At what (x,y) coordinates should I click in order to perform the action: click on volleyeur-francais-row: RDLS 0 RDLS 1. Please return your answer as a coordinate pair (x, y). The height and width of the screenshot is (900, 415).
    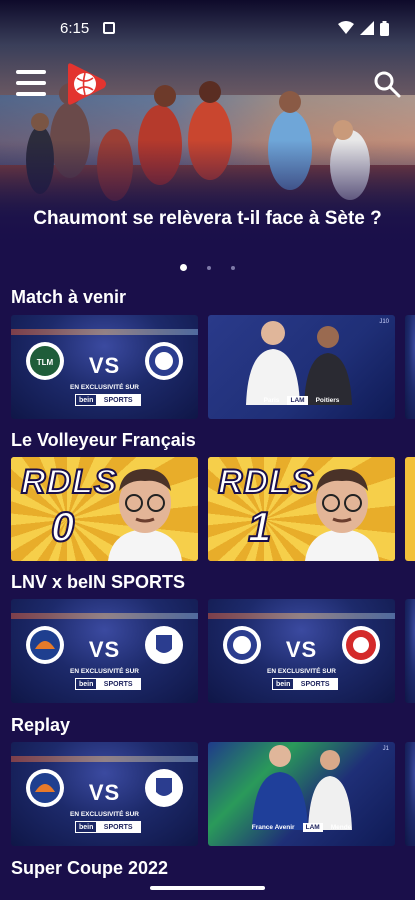
    Looking at the image, I should click on (213, 509).